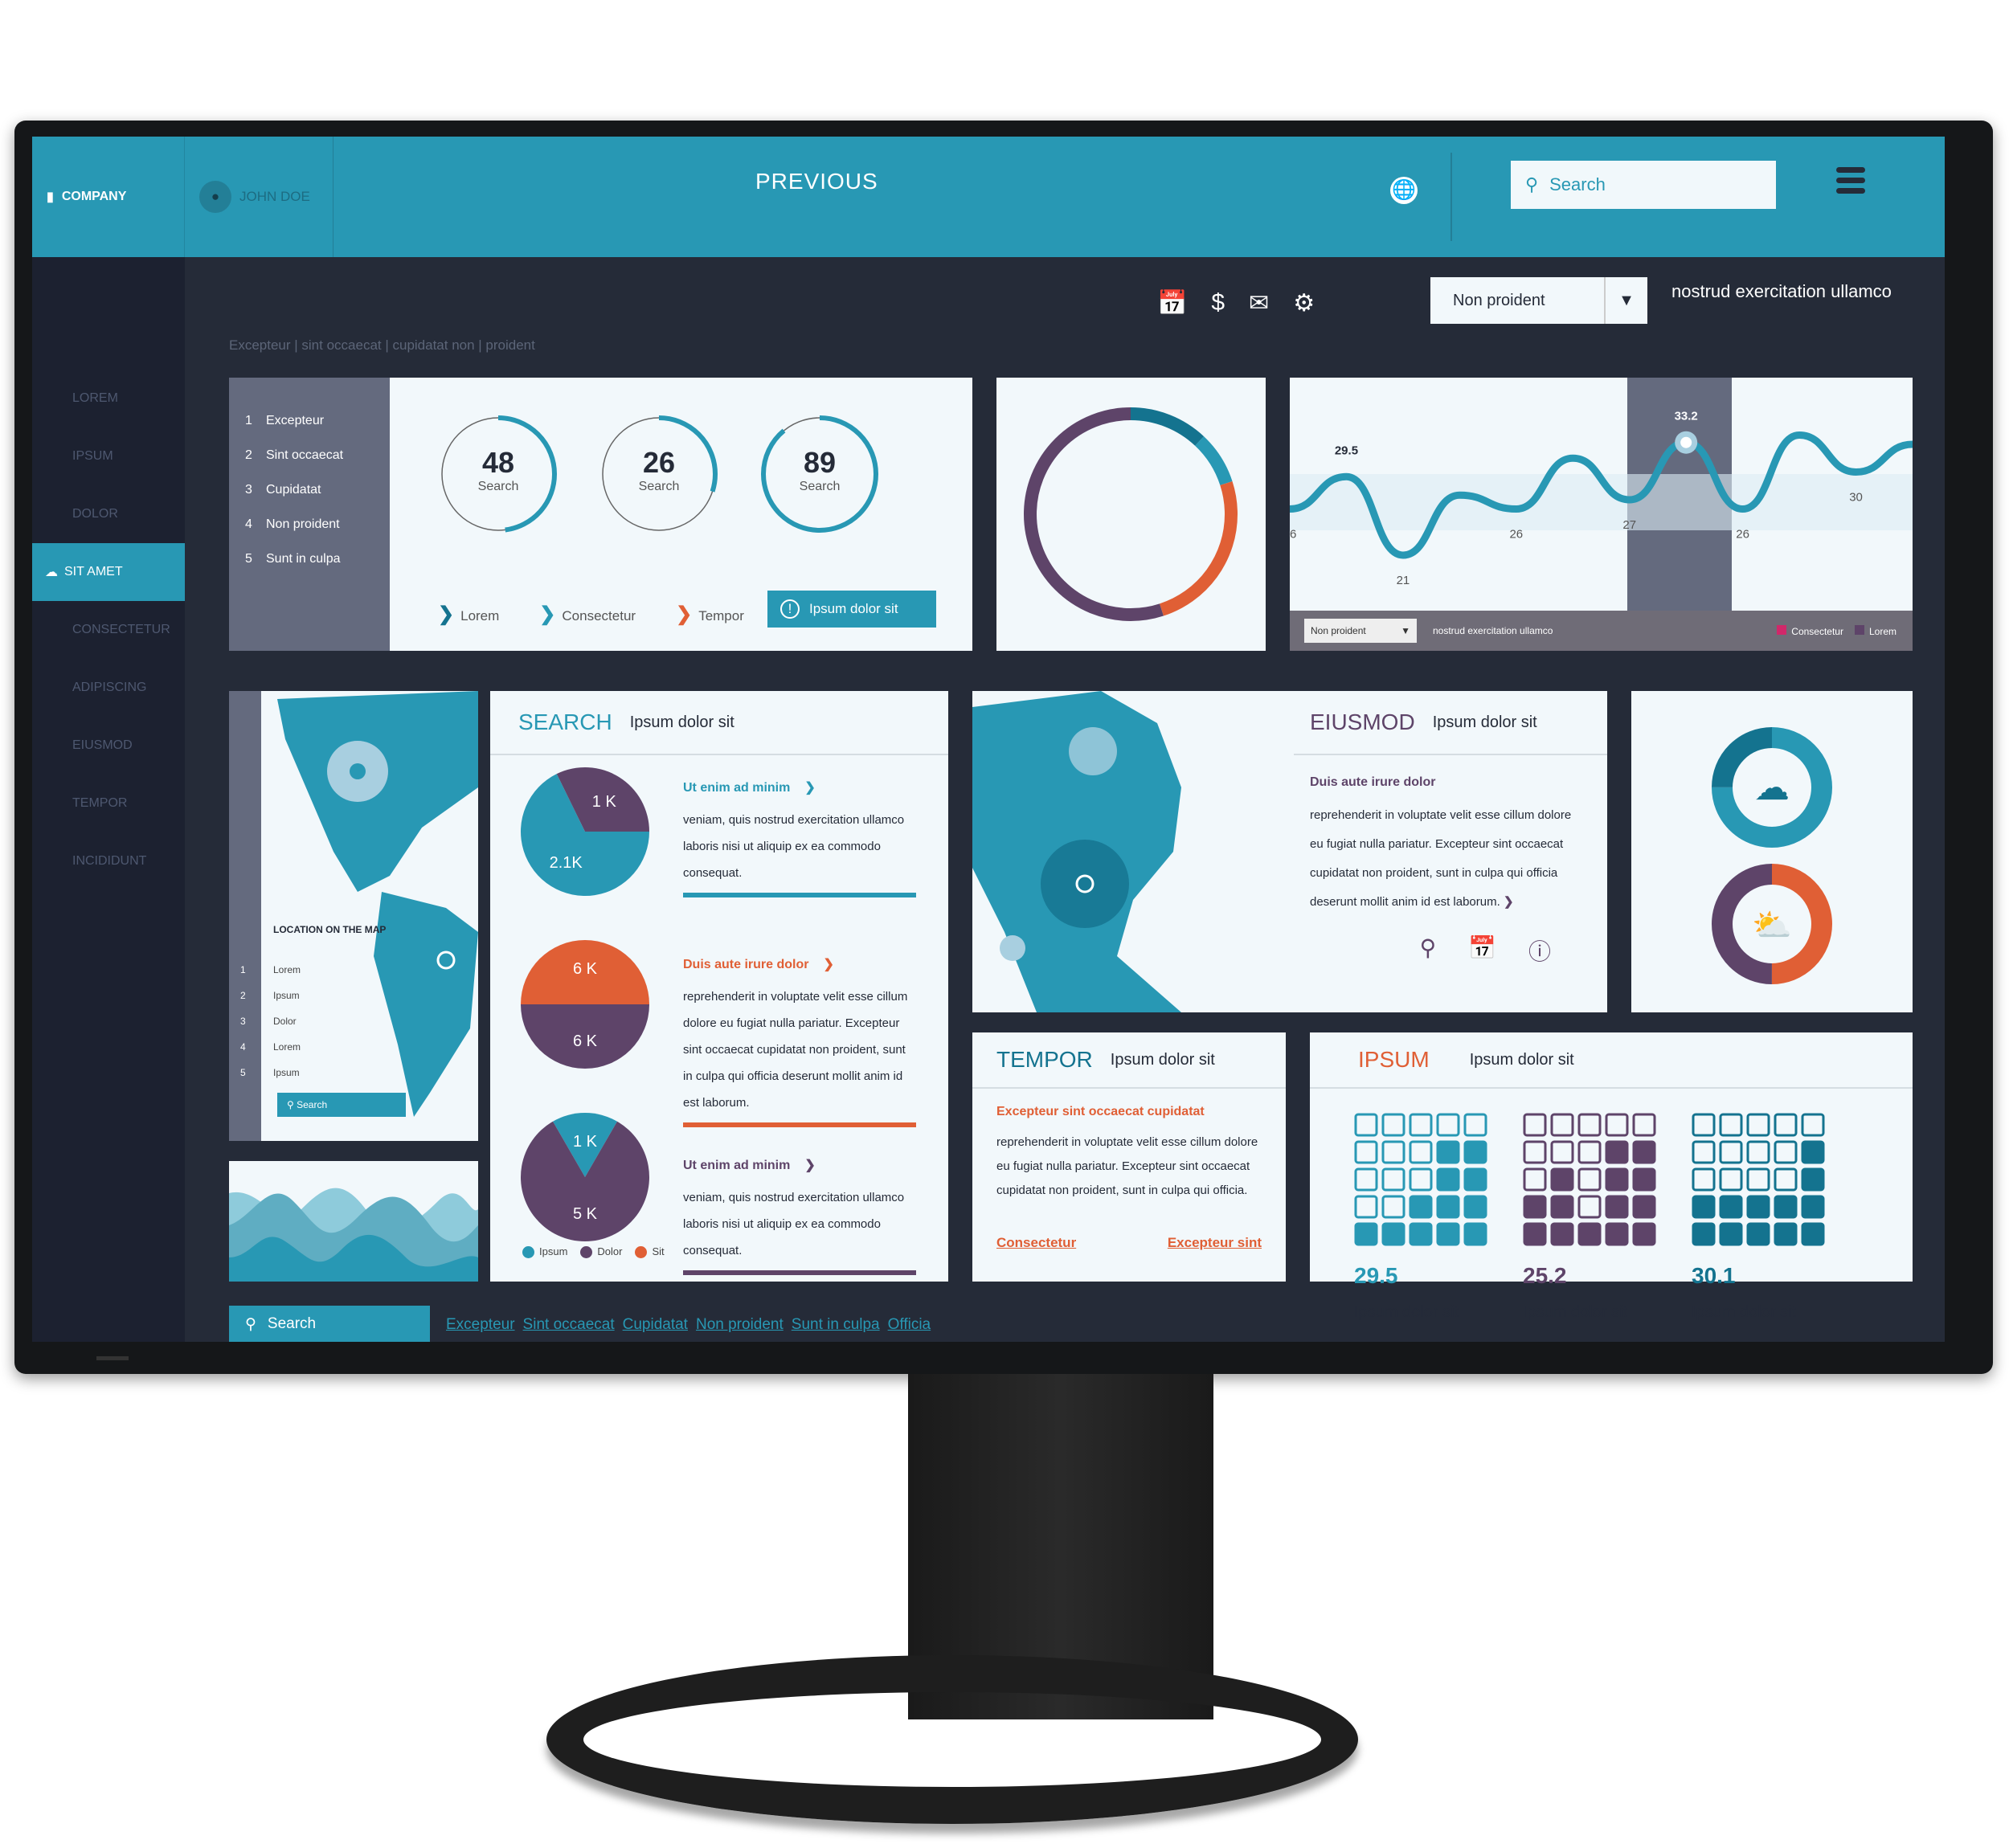  What do you see at coordinates (330, 930) in the screenshot?
I see `map-title: LOCATION ON THE MAP` at bounding box center [330, 930].